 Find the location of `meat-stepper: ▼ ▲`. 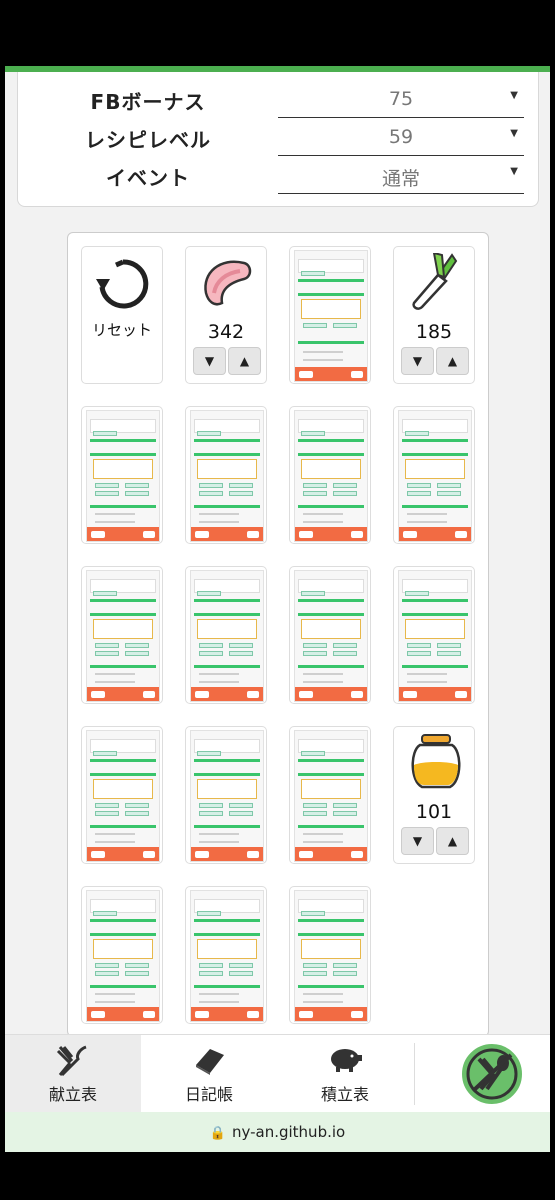

meat-stepper: ▼ ▲ is located at coordinates (227, 361).